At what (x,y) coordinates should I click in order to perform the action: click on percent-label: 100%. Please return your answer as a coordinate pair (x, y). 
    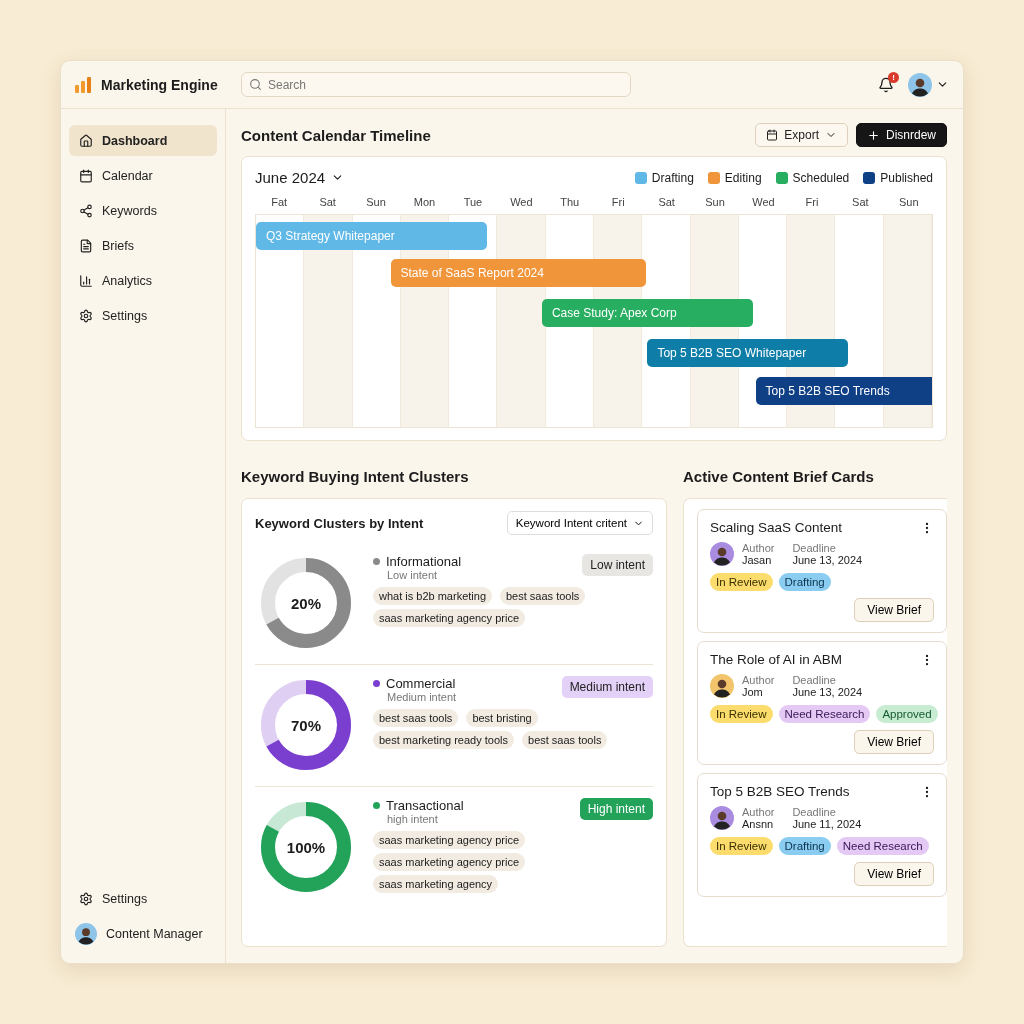
    Looking at the image, I should click on (306, 847).